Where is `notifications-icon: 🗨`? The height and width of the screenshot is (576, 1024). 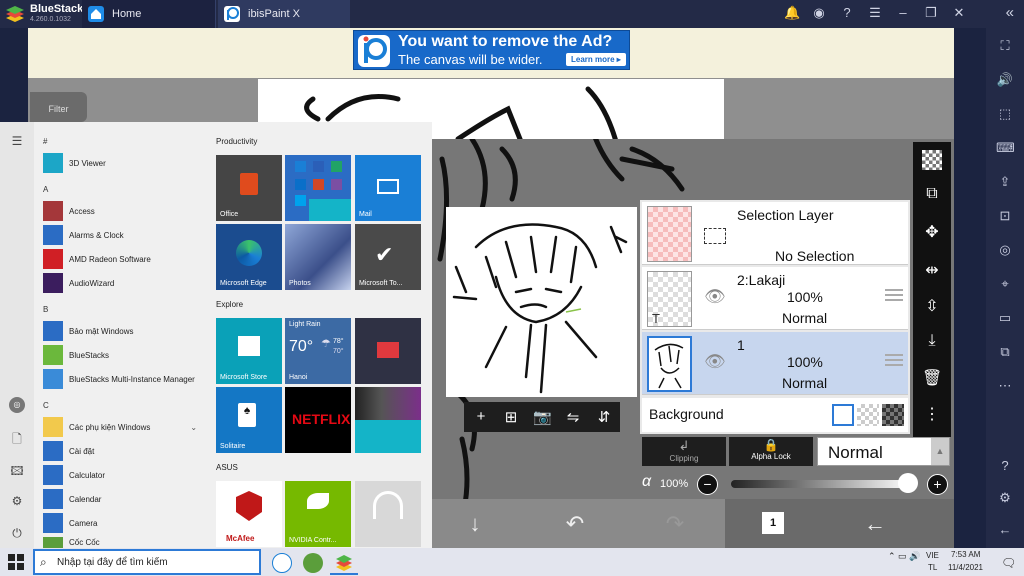
notifications-icon: 🗨 is located at coordinates (1008, 563).